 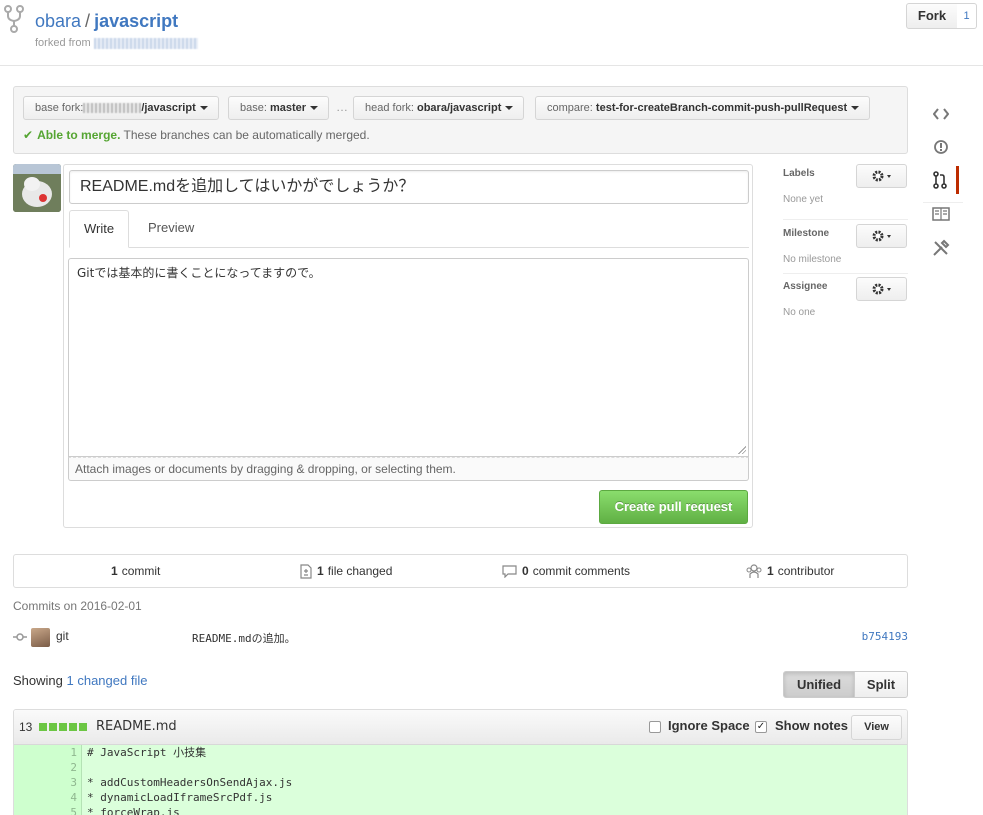 What do you see at coordinates (941, 114) in the screenshot?
I see `code-icon` at bounding box center [941, 114].